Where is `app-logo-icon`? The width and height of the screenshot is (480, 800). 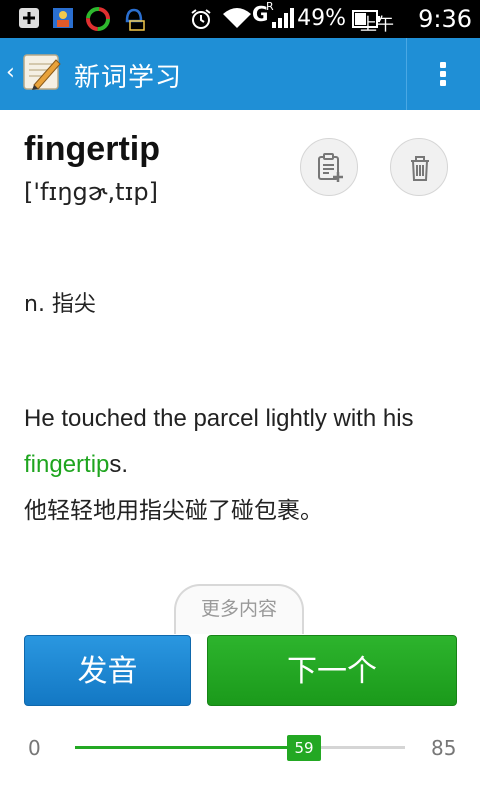
app-logo-icon is located at coordinates (42, 74).